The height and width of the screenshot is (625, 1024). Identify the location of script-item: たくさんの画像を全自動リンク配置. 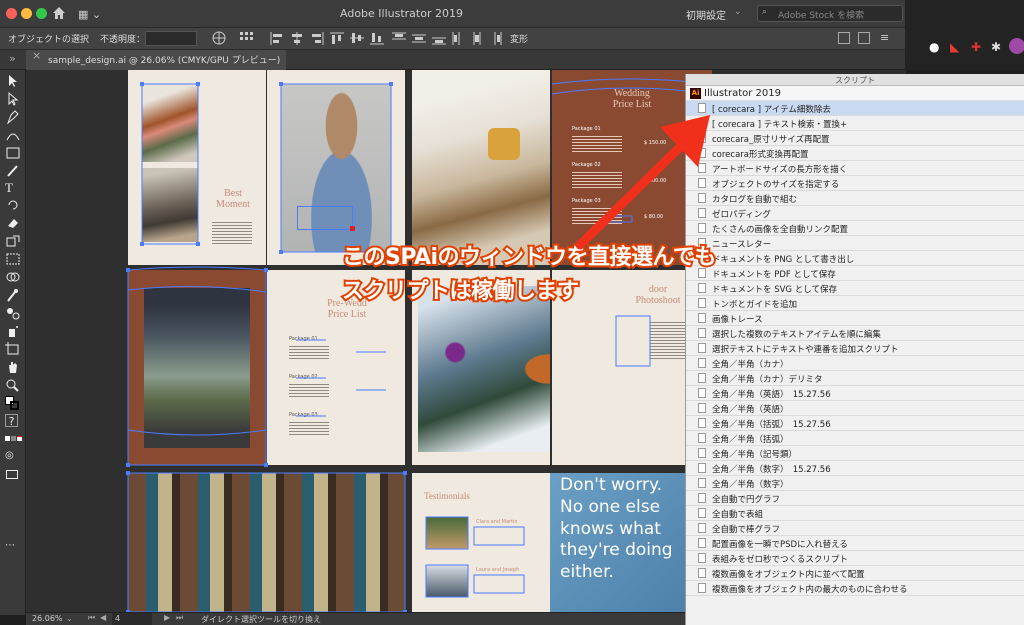
(855, 228).